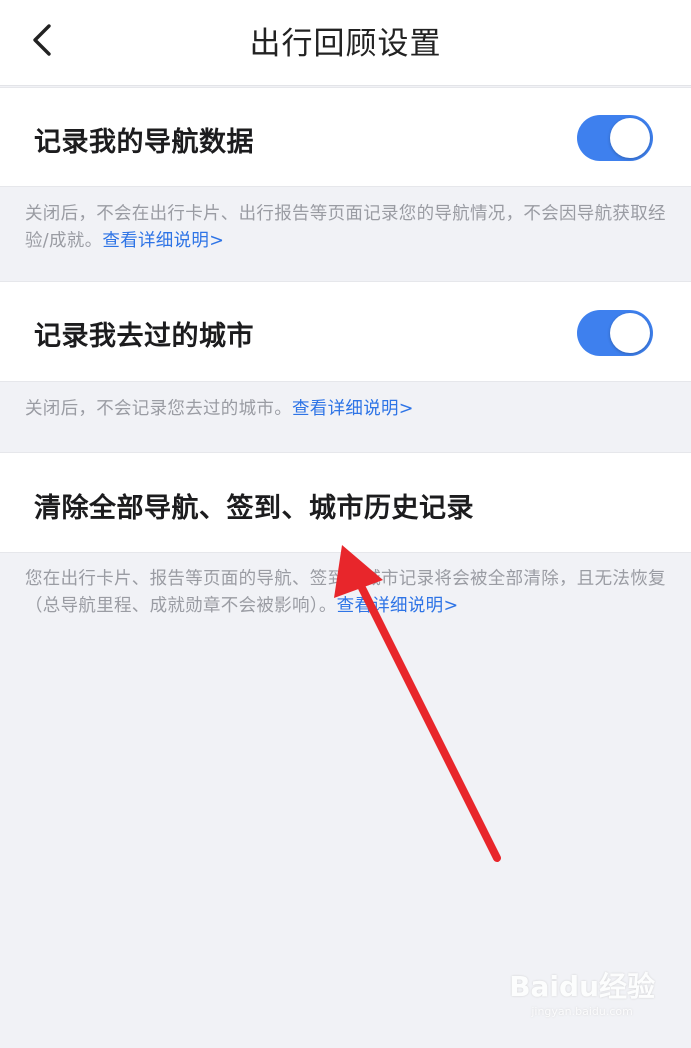  Describe the element at coordinates (254, 508) in the screenshot. I see `clear-history-label: 清除全部导航、签到、城市历史记录` at that location.